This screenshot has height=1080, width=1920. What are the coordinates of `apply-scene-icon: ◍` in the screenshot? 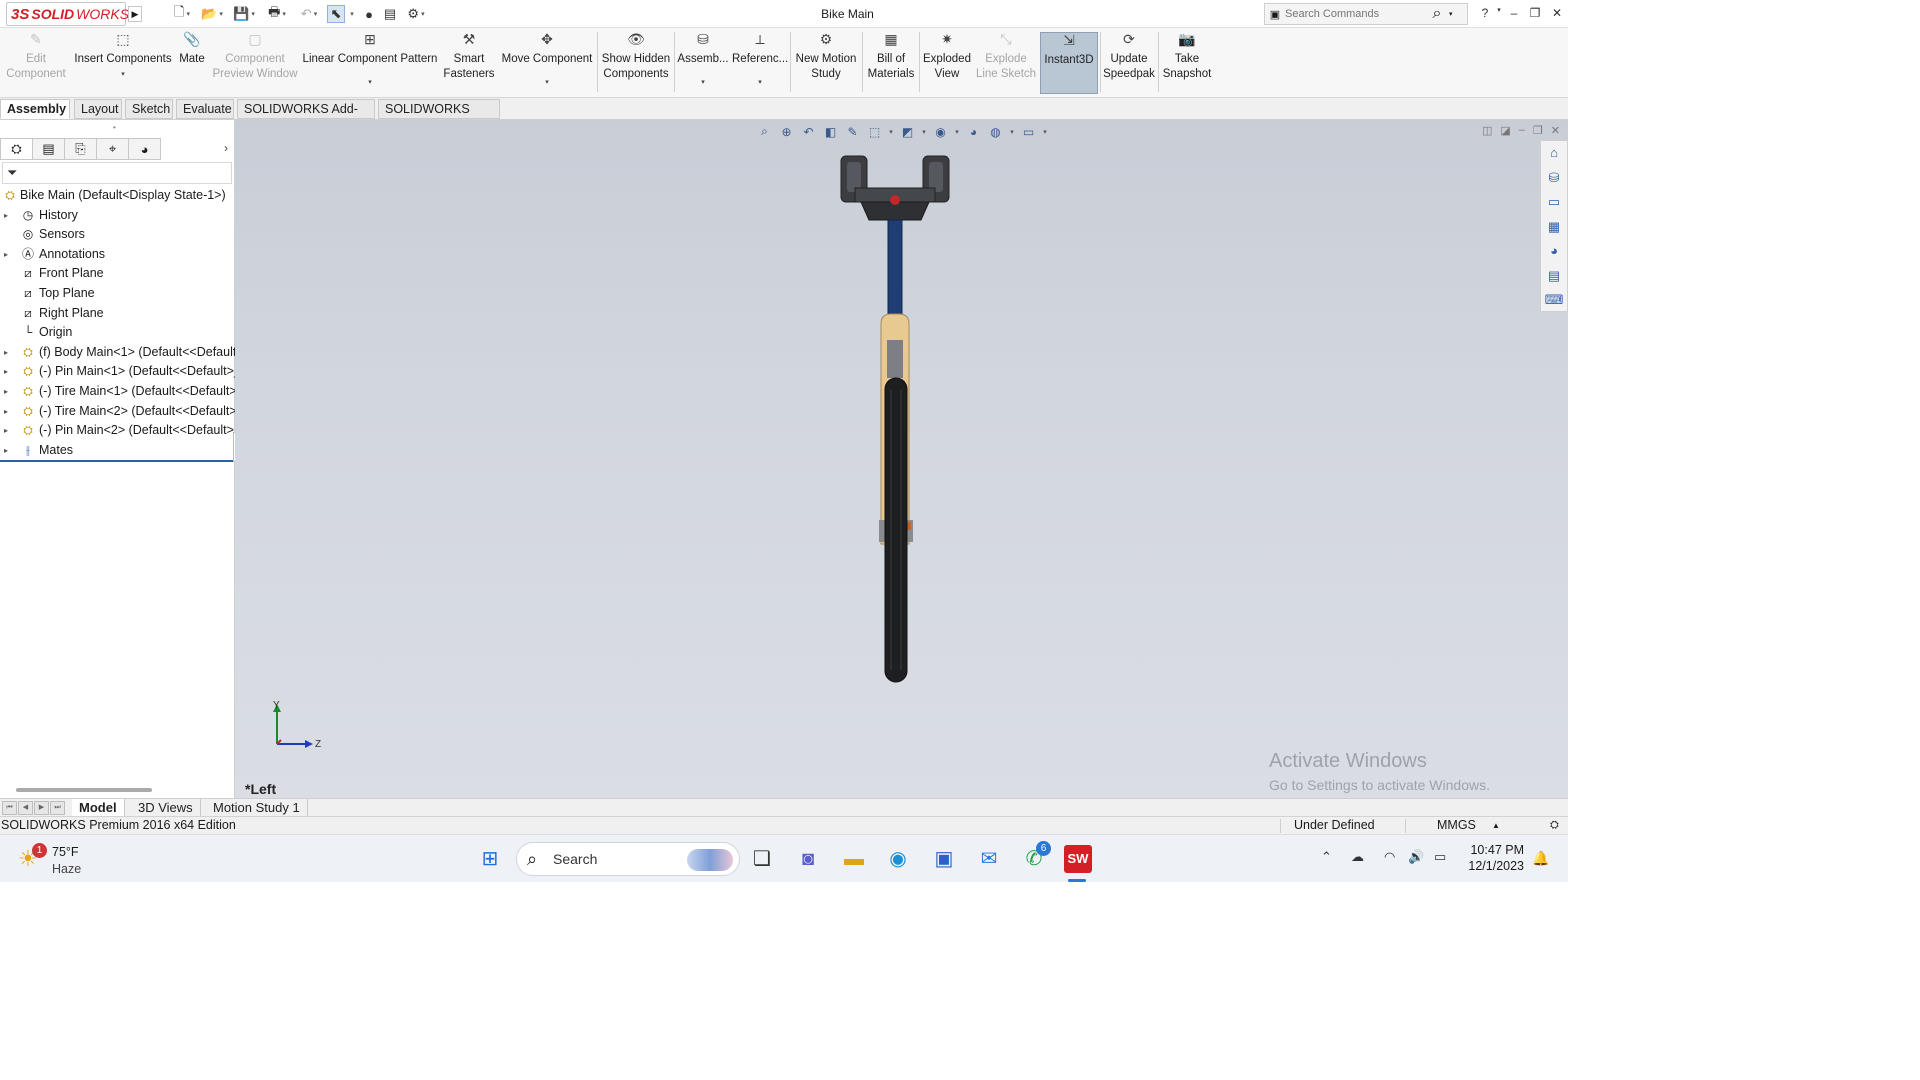 It's located at (995, 132).